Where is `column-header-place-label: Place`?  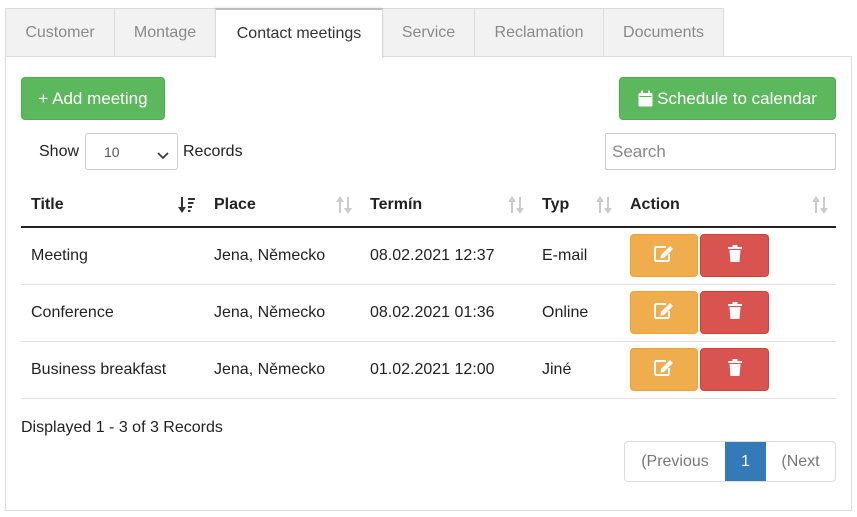
column-header-place-label: Place is located at coordinates (235, 204).